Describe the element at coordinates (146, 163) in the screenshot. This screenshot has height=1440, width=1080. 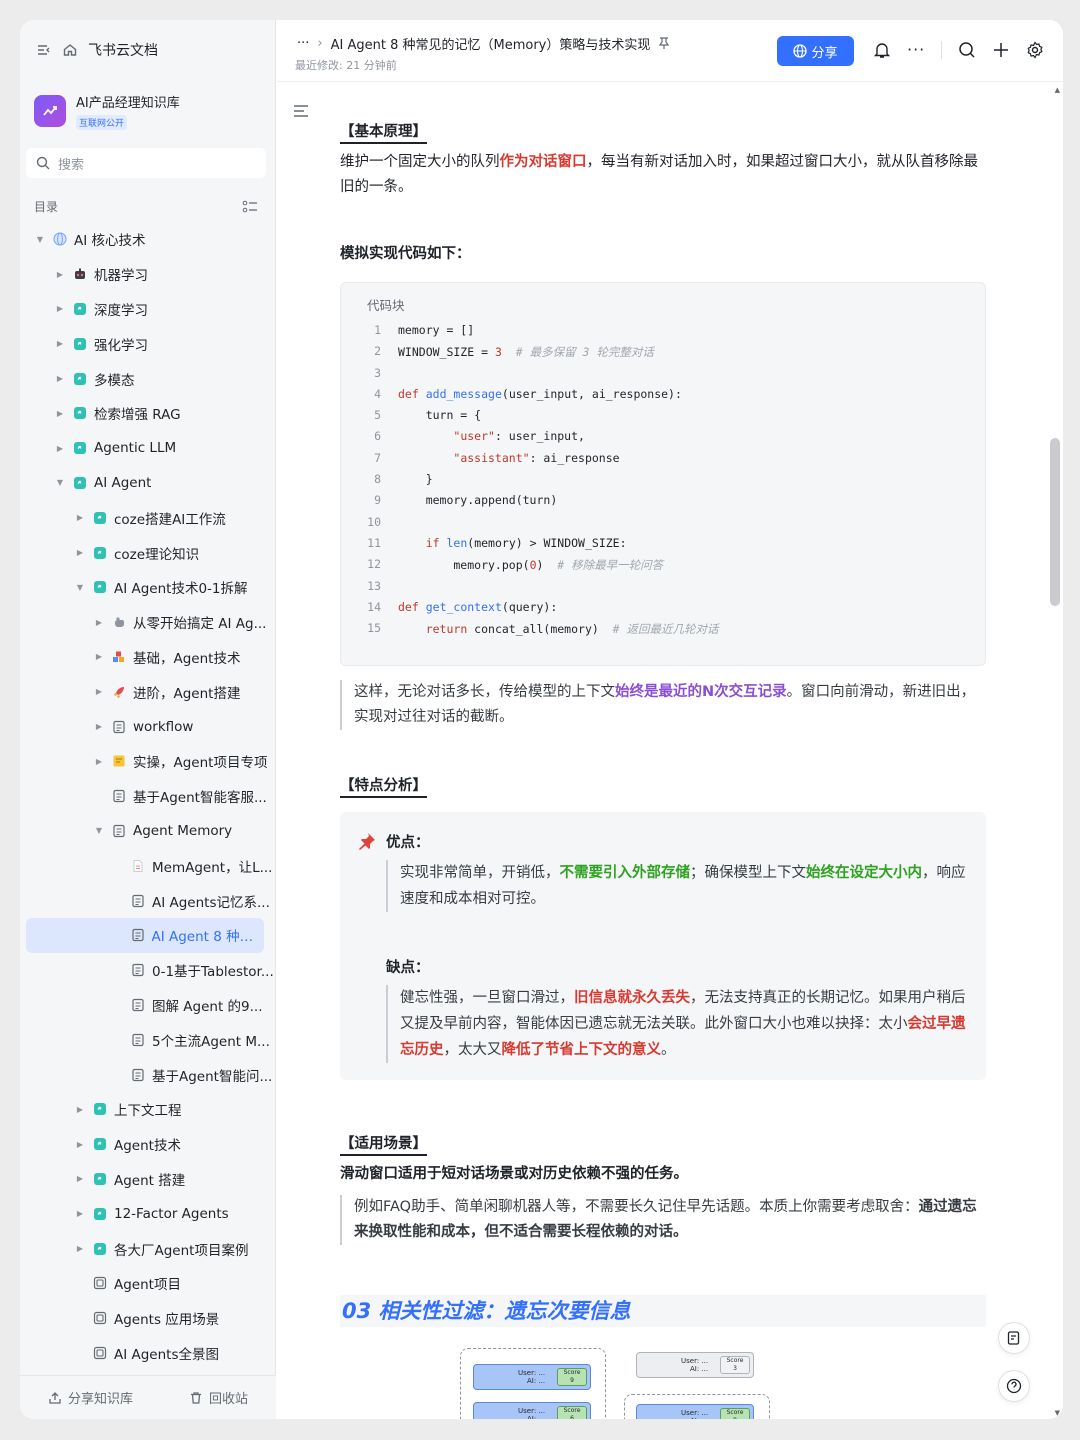
I see `search-input: 搜索` at that location.